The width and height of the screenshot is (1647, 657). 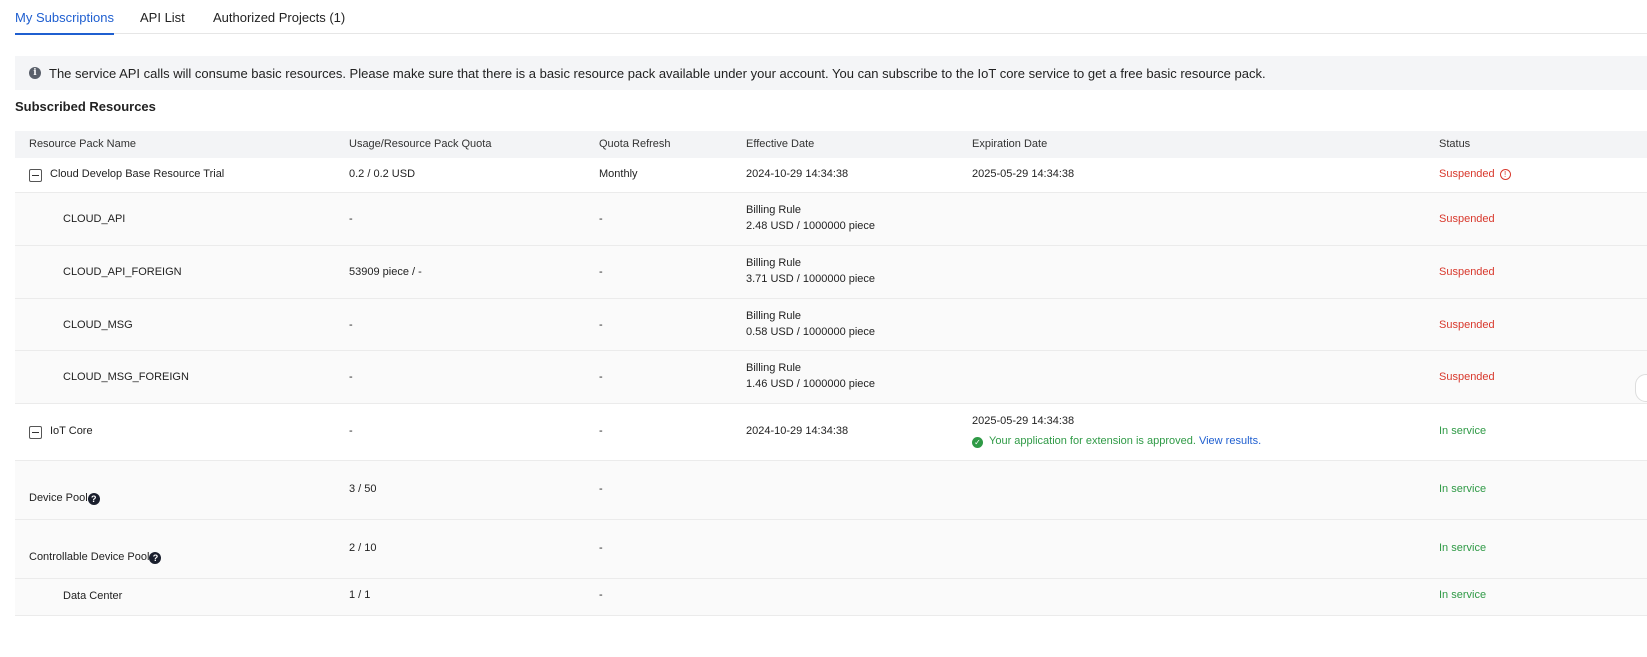 What do you see at coordinates (385, 272) in the screenshot?
I see `usage: 53909 piece / -` at bounding box center [385, 272].